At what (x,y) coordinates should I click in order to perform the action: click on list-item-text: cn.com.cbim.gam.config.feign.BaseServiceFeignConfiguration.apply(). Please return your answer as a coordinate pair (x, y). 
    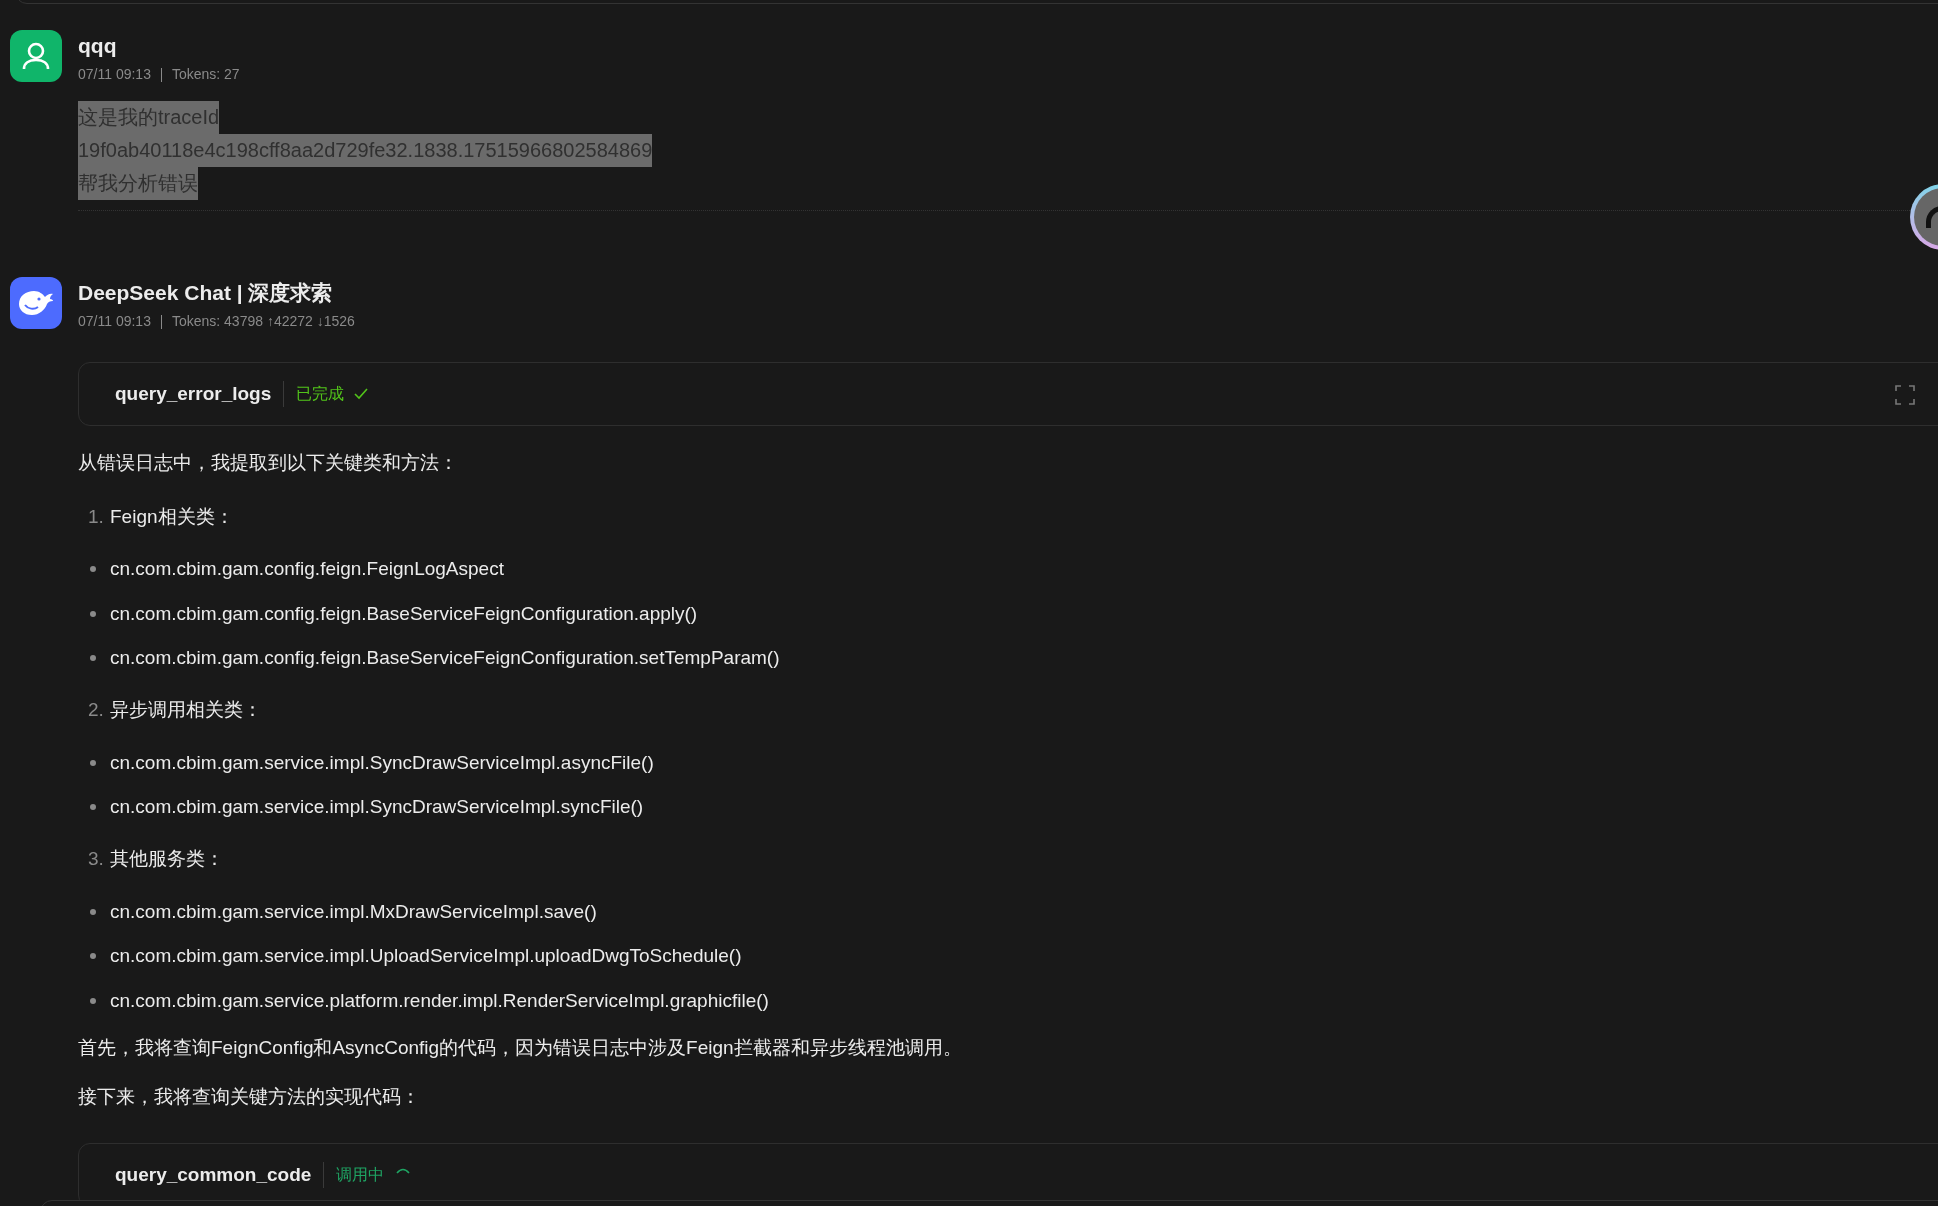
    Looking at the image, I should click on (404, 613).